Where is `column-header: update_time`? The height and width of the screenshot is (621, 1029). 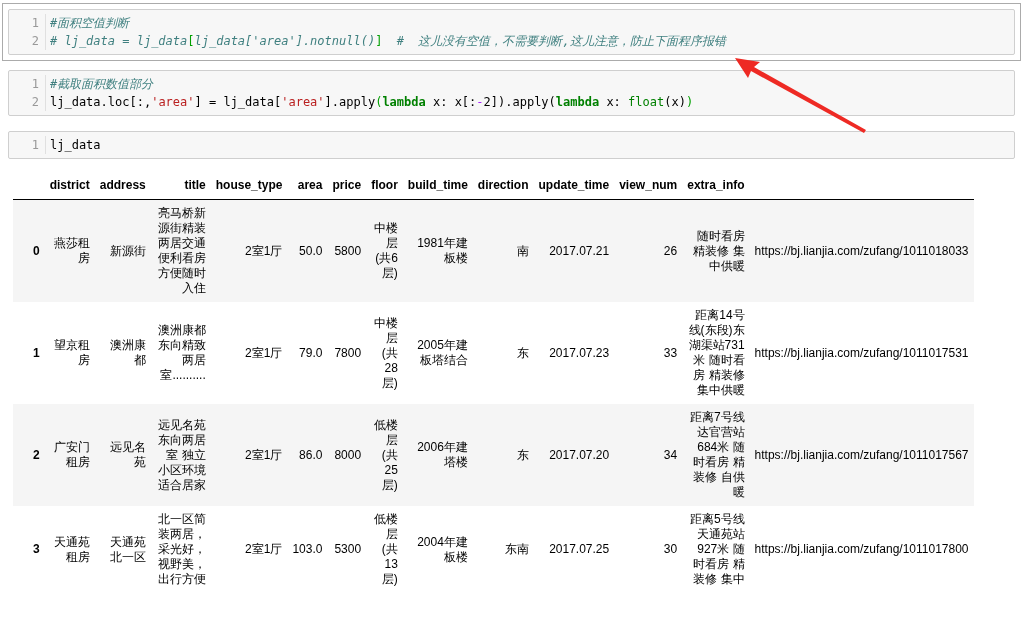 column-header: update_time is located at coordinates (574, 187).